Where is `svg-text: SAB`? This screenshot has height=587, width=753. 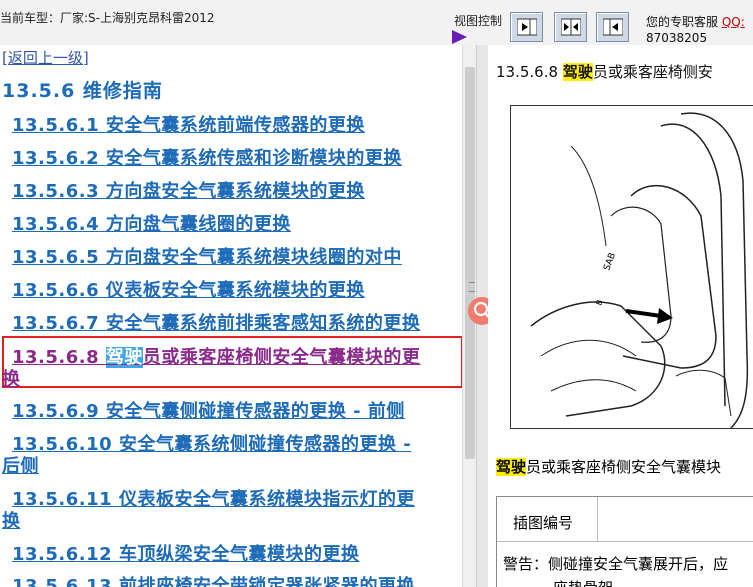
svg-text: SAB is located at coordinates (610, 261).